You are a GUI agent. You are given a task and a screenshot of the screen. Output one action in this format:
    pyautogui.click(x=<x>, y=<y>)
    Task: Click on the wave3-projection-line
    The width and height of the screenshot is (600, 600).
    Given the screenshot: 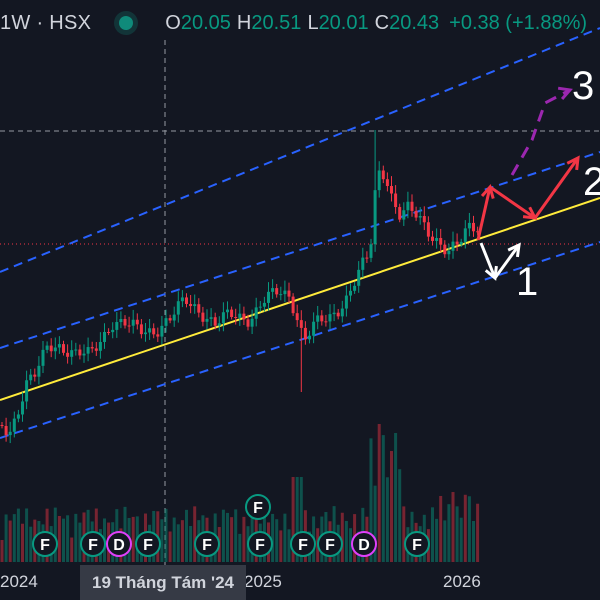 What is the action you would take?
    pyautogui.click(x=540, y=132)
    